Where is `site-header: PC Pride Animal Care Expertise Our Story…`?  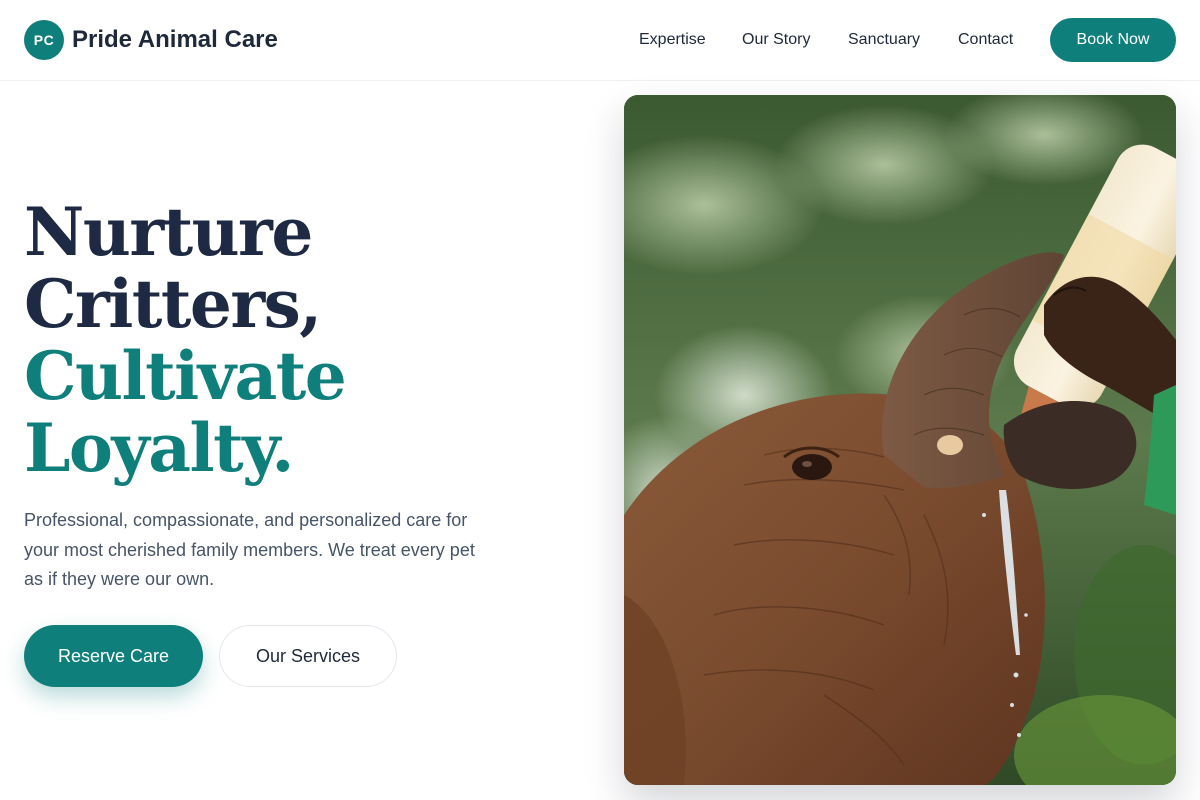 site-header: PC Pride Animal Care Expertise Our Story… is located at coordinates (600, 40).